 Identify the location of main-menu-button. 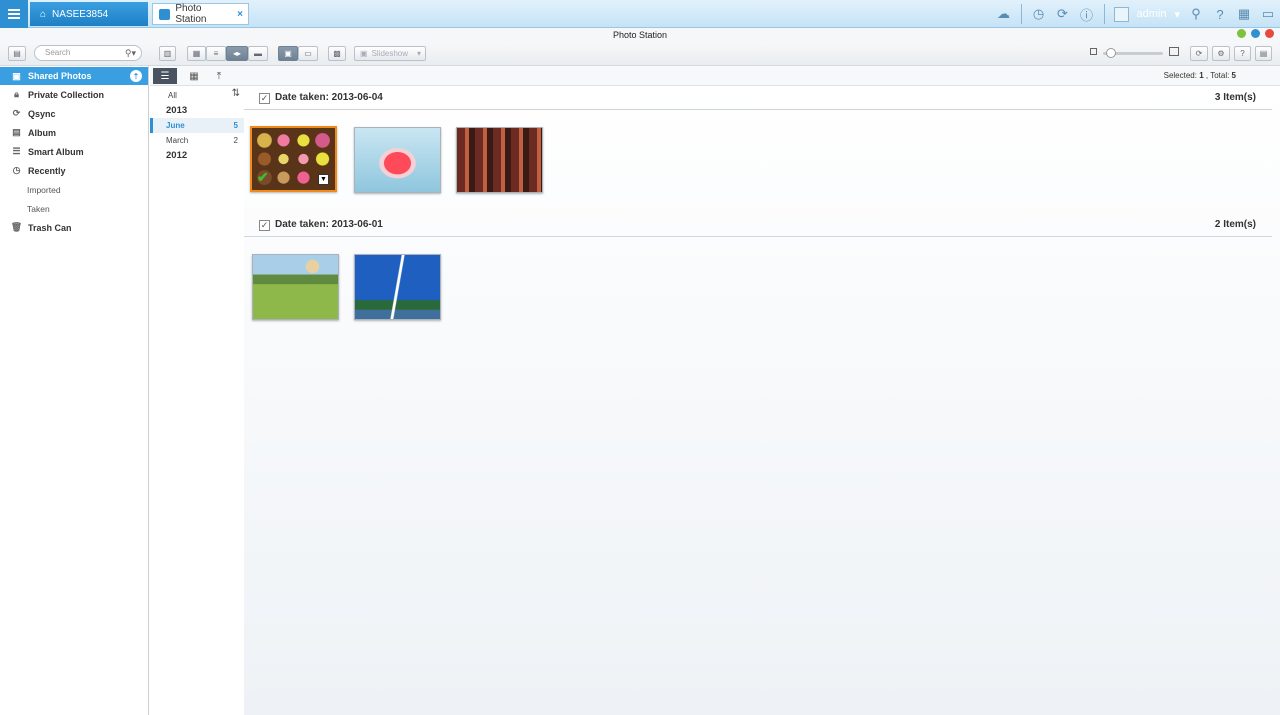
(14, 14).